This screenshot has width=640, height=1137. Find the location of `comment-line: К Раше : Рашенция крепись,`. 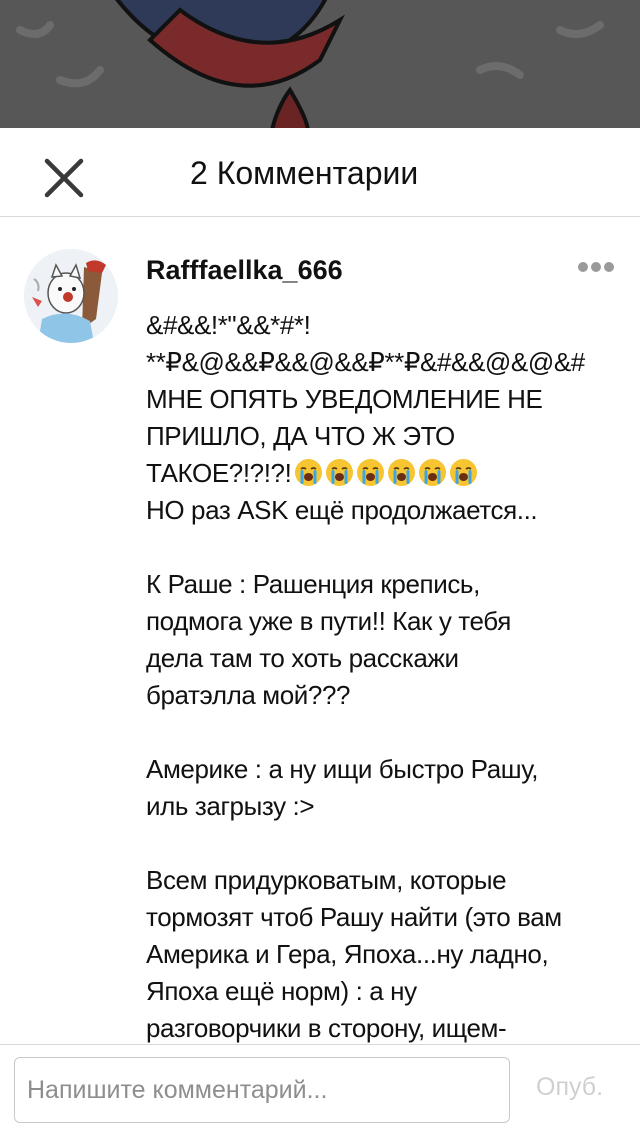

comment-line: К Раше : Рашенция крепись, is located at coordinates (313, 584).